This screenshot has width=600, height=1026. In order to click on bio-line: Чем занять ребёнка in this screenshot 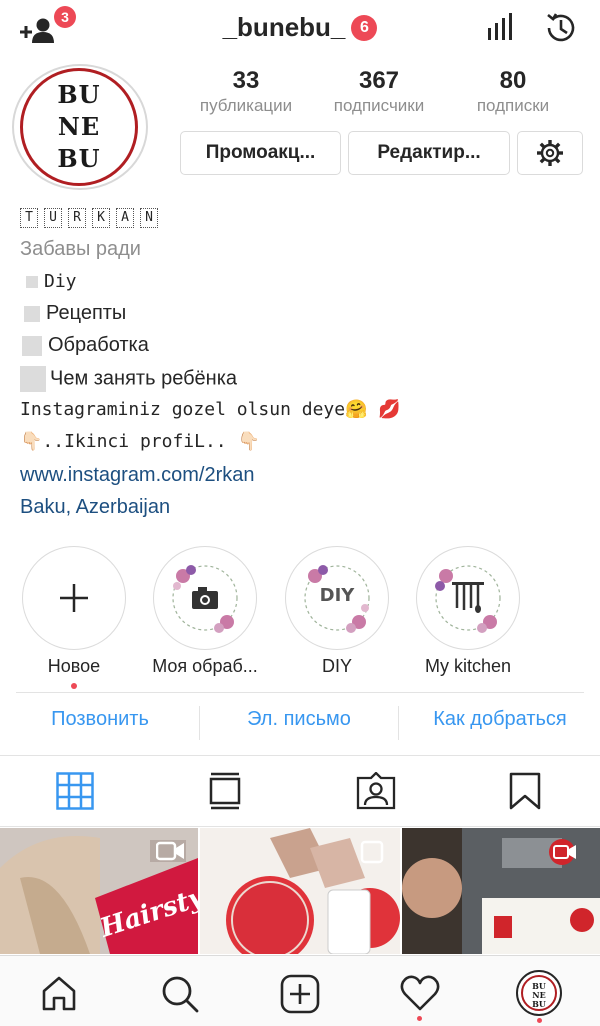, I will do `click(128, 379)`.